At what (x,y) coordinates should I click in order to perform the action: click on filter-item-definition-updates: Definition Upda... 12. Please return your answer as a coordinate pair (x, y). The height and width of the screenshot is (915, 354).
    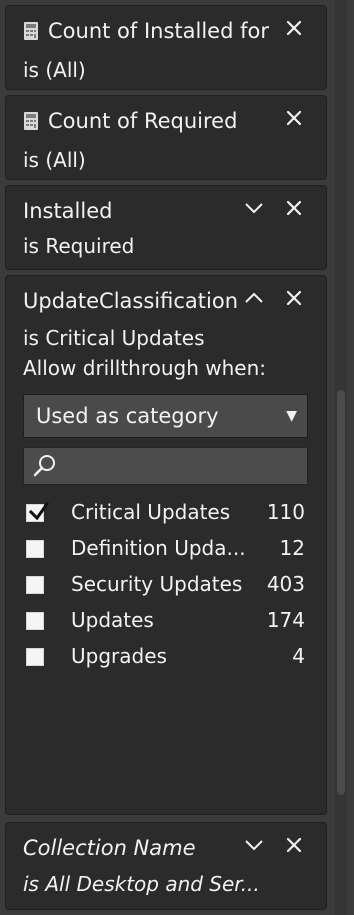
    Looking at the image, I should click on (164, 550).